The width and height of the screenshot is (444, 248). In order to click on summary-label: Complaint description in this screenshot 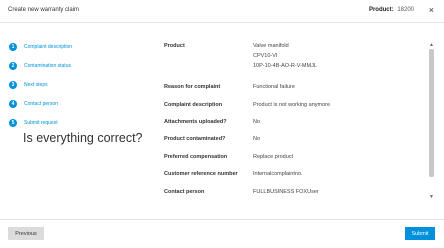, I will do `click(193, 105)`.